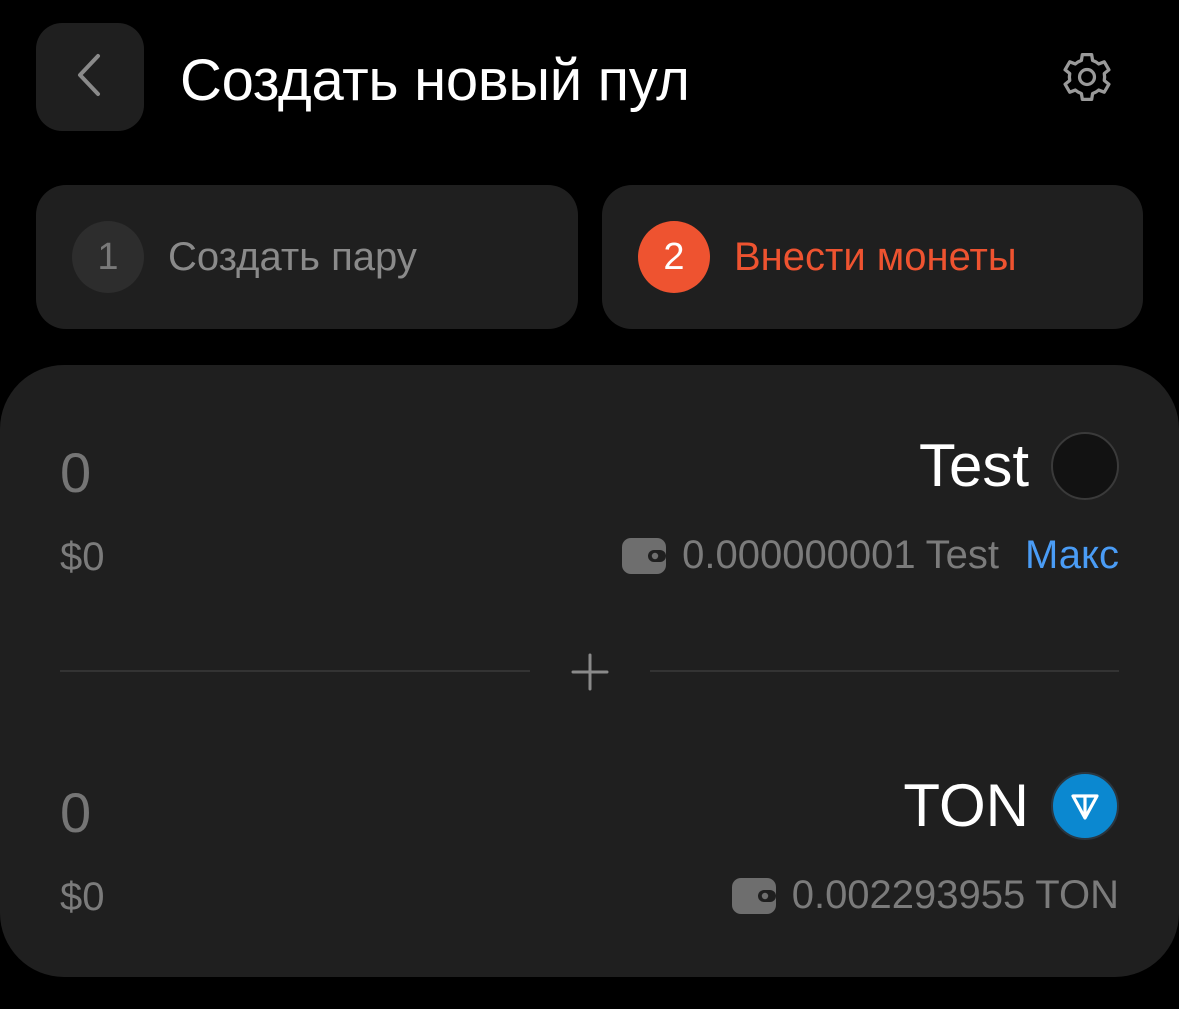  I want to click on balance-symbol: TON, so click(1077, 895).